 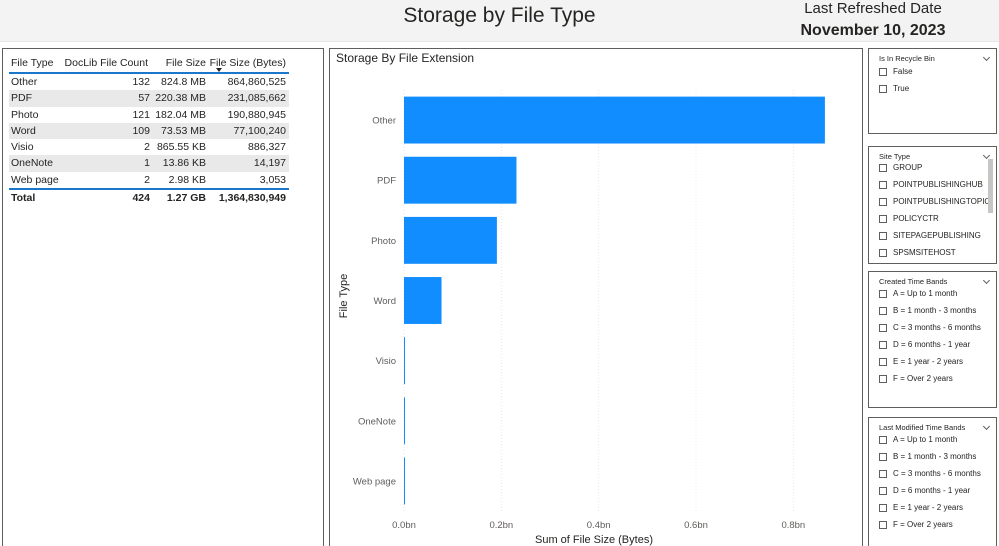 What do you see at coordinates (594, 540) in the screenshot?
I see `x-axis-title: Sum of File Size (Bytes)` at bounding box center [594, 540].